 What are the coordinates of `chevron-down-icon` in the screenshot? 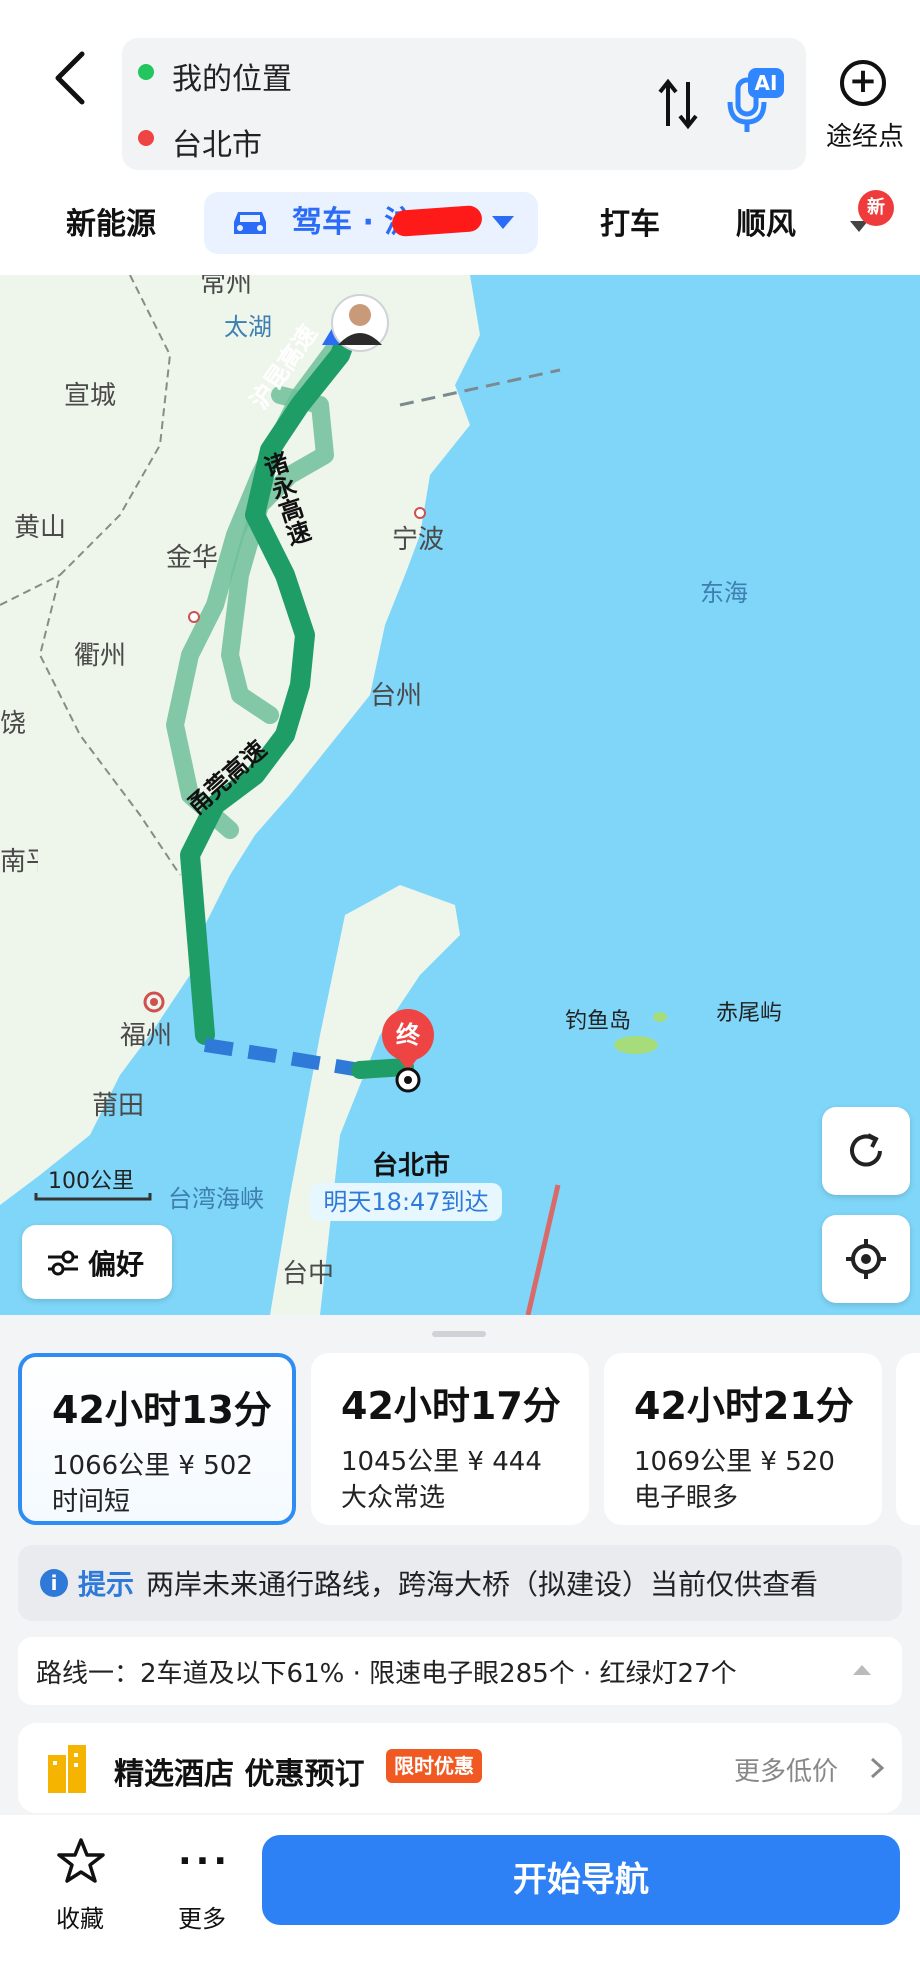 It's located at (503, 222).